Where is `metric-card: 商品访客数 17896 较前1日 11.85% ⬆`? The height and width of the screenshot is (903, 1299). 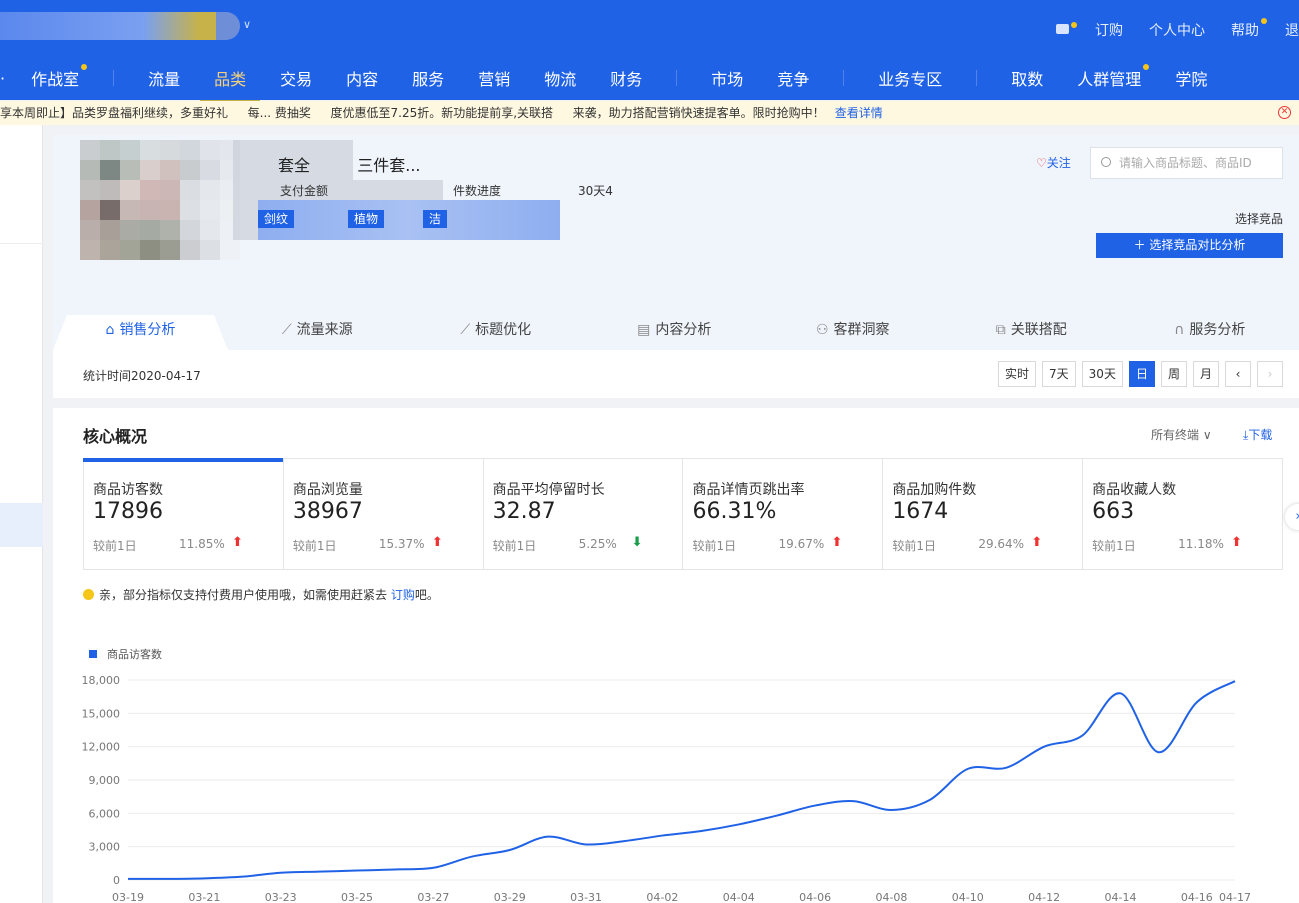 metric-card: 商品访客数 17896 较前1日 11.85% ⬆ is located at coordinates (183, 513).